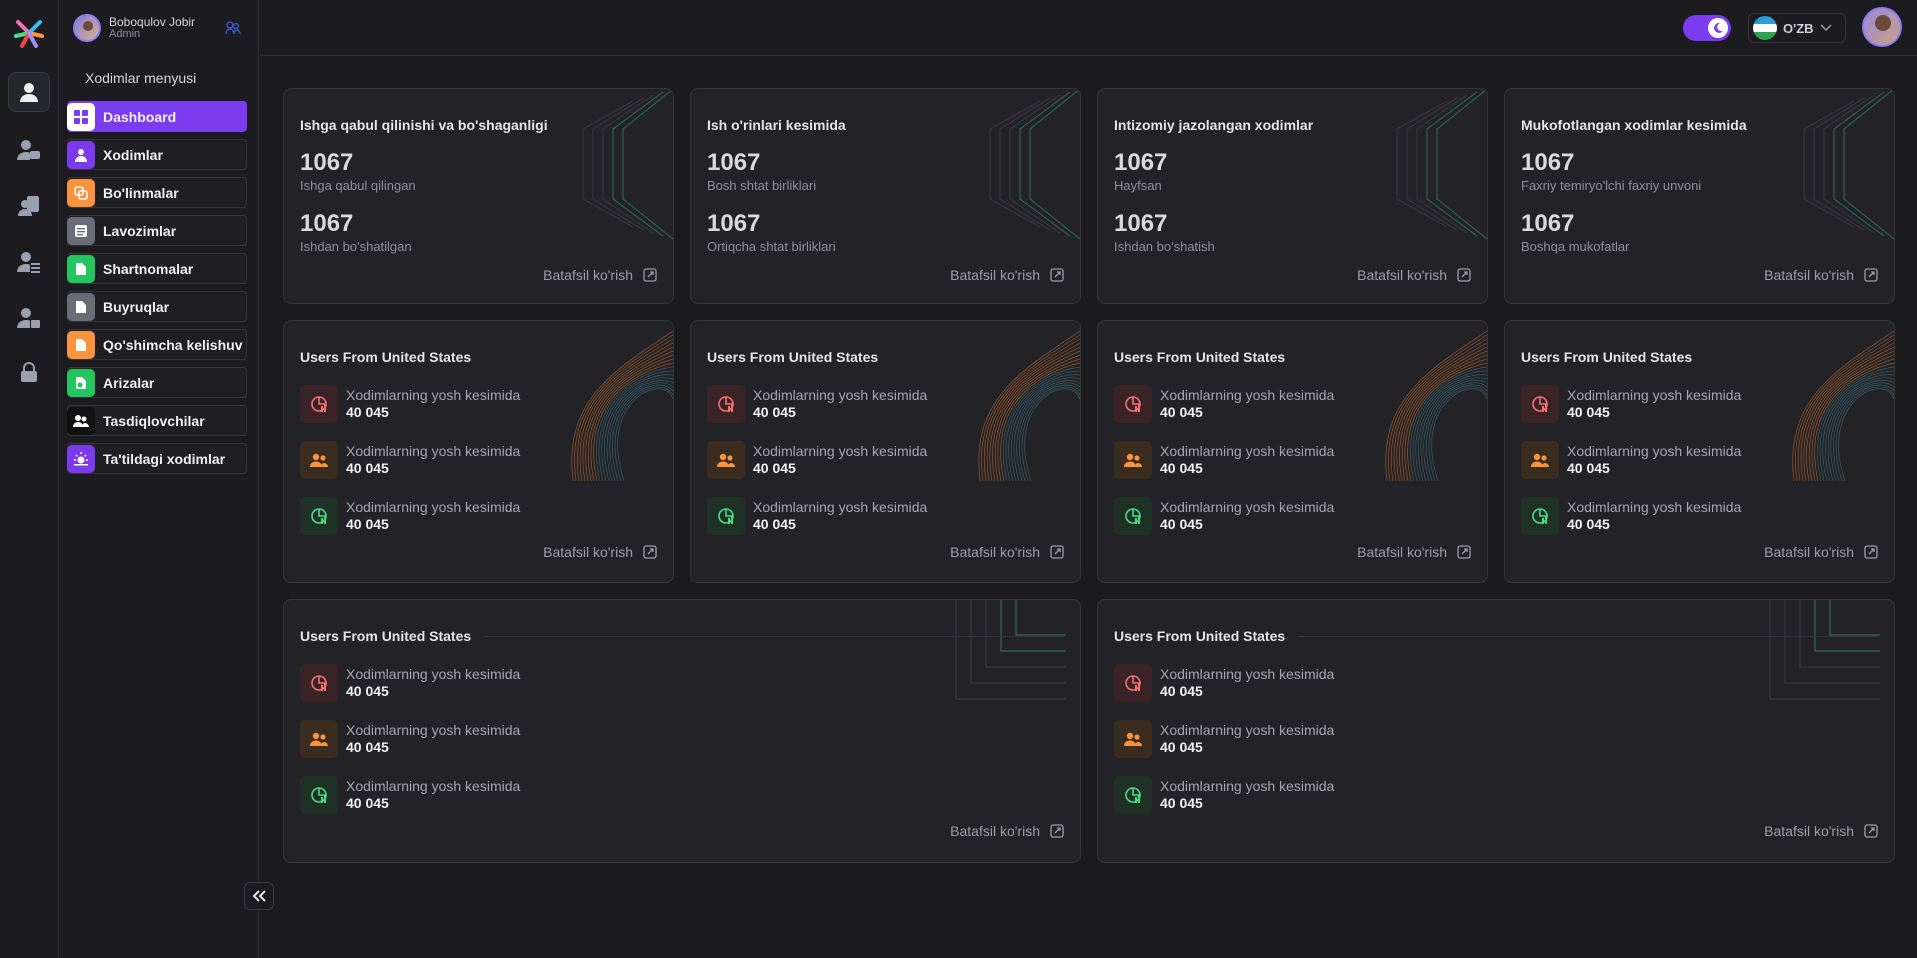 The image size is (1917, 958). I want to click on sidebar-item-xodimlar: Xodimlar, so click(157, 154).